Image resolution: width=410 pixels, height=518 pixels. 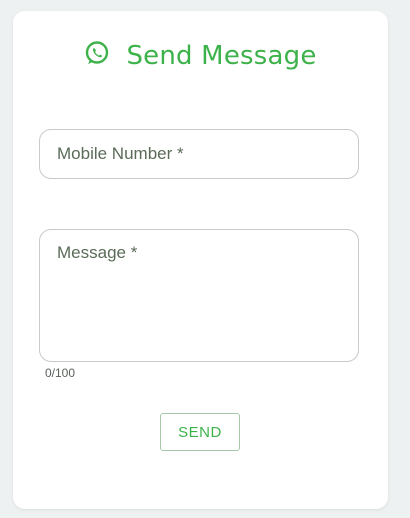 I want to click on send-button: SEND, so click(x=200, y=432).